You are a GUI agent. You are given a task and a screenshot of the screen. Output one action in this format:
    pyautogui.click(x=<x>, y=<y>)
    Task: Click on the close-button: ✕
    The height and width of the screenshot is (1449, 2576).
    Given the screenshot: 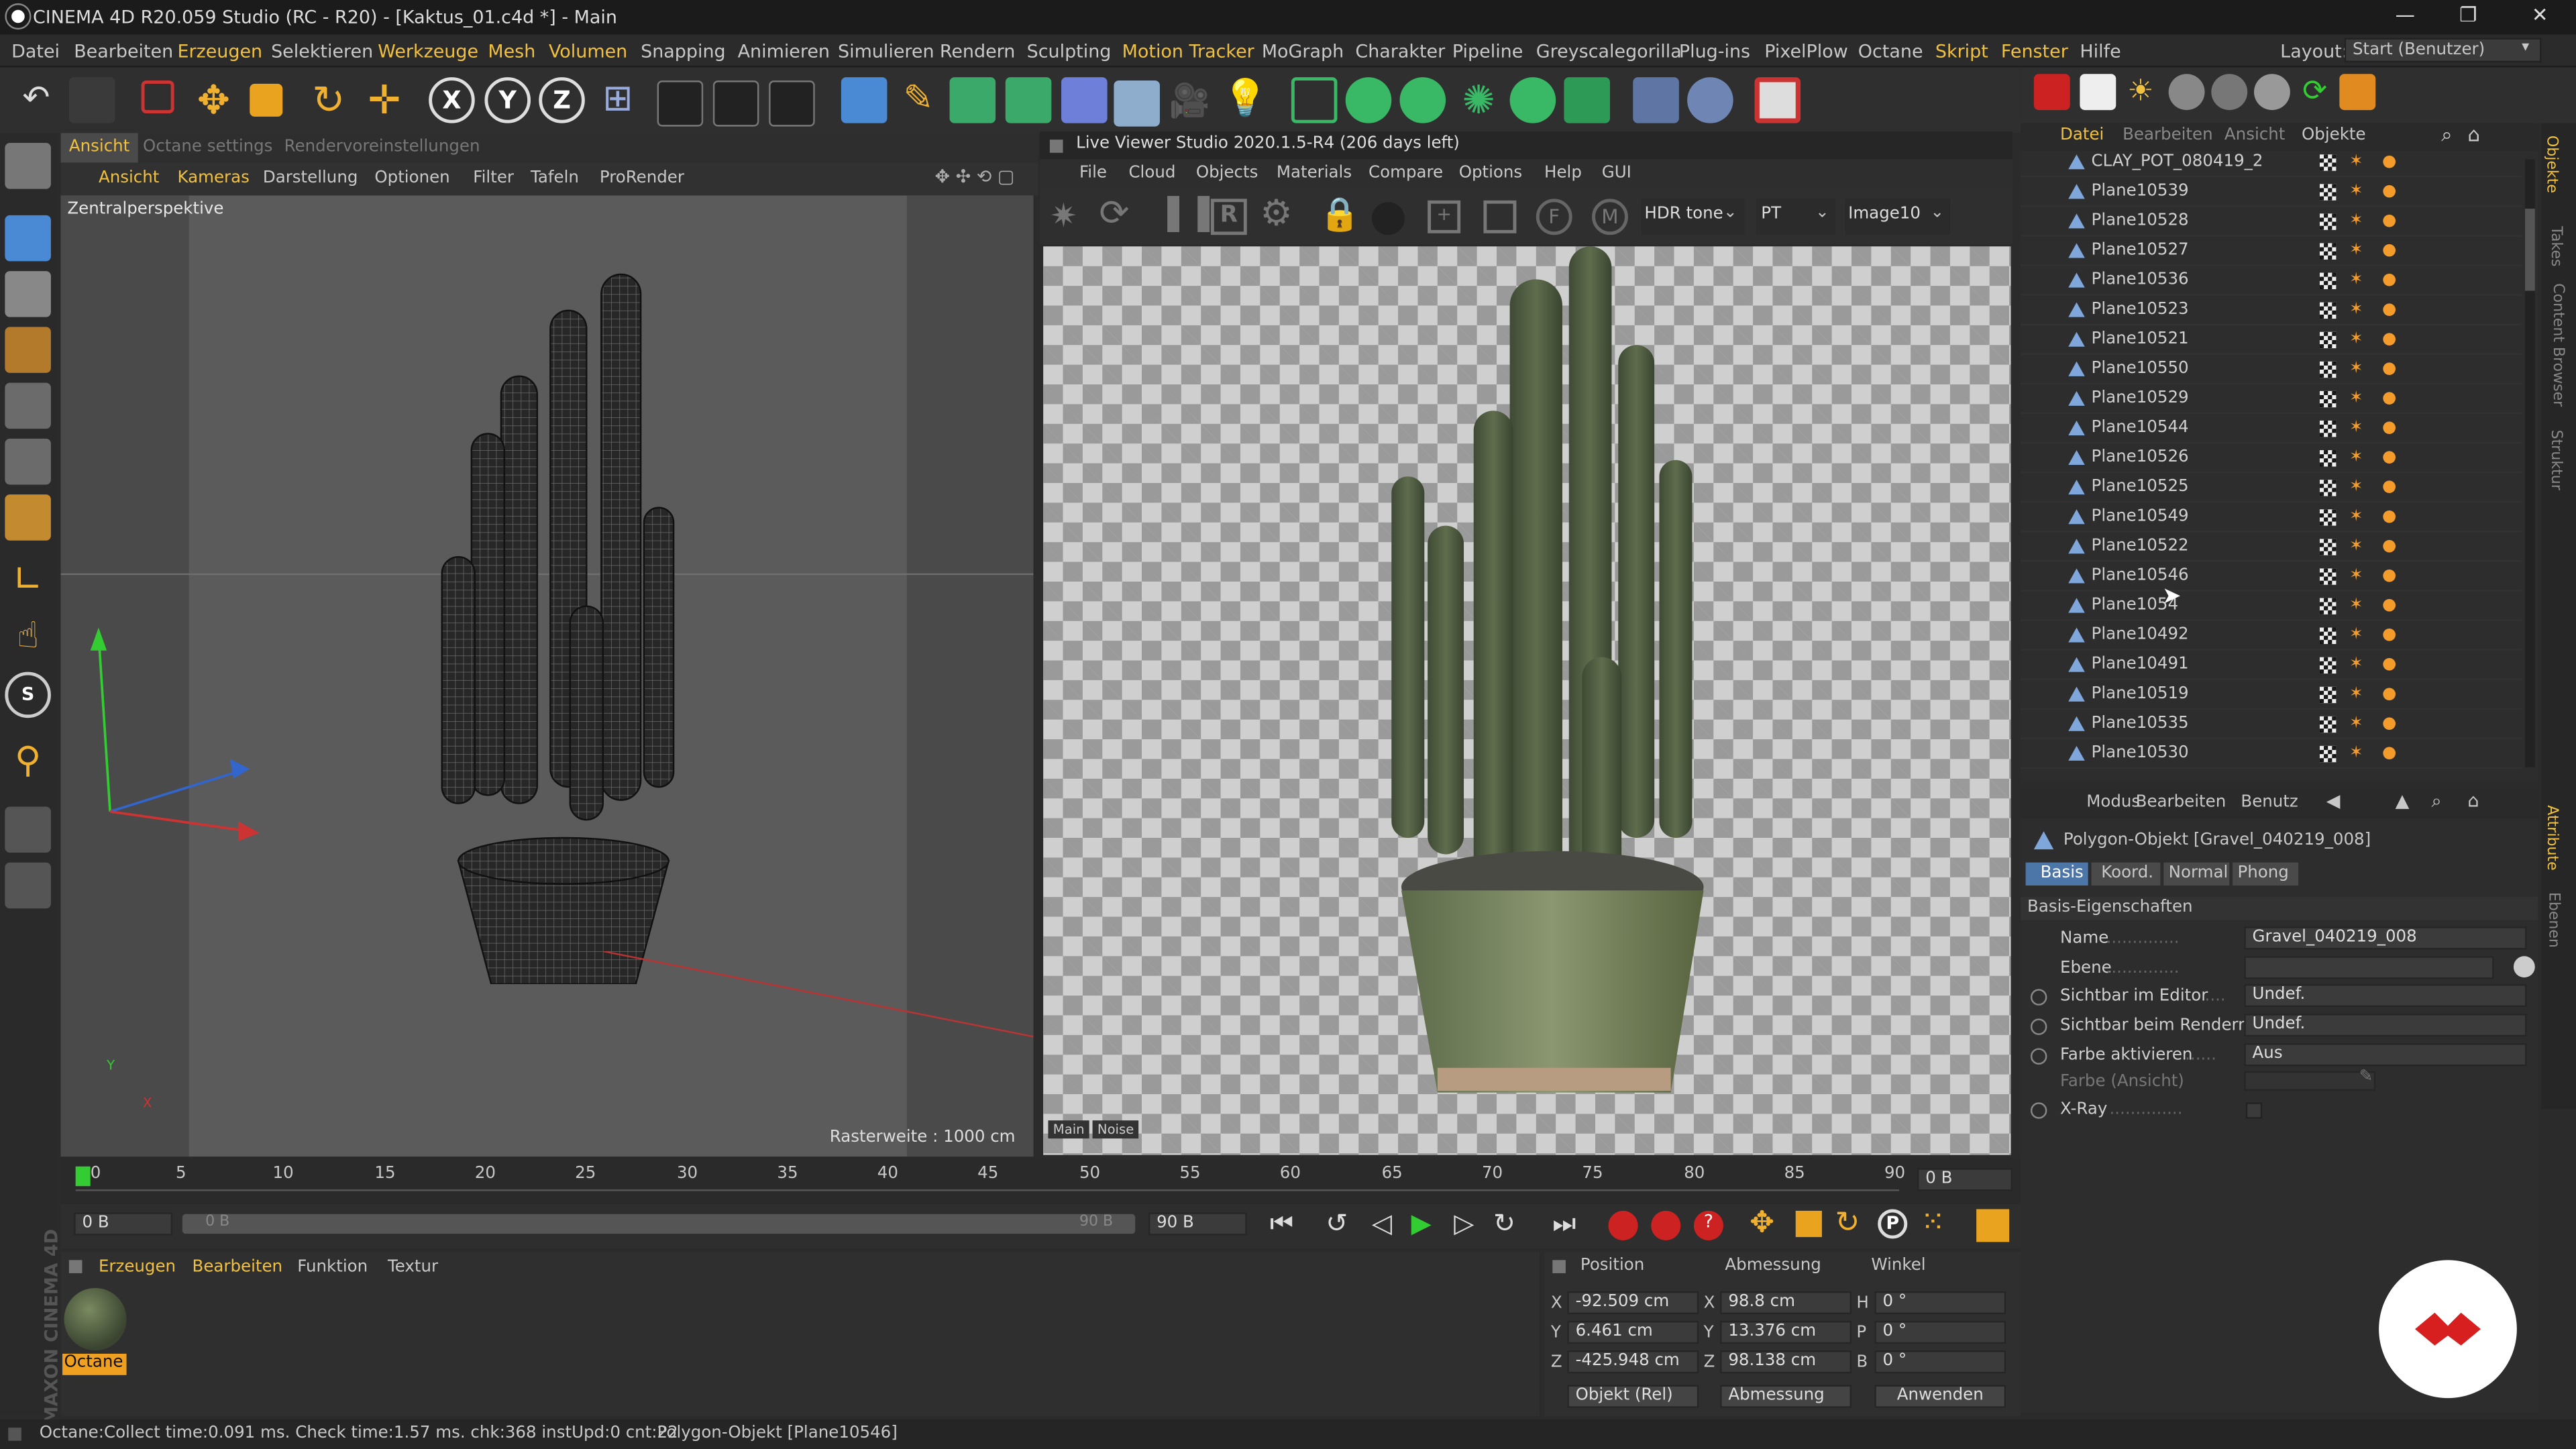 What is the action you would take?
    pyautogui.click(x=2540, y=14)
    